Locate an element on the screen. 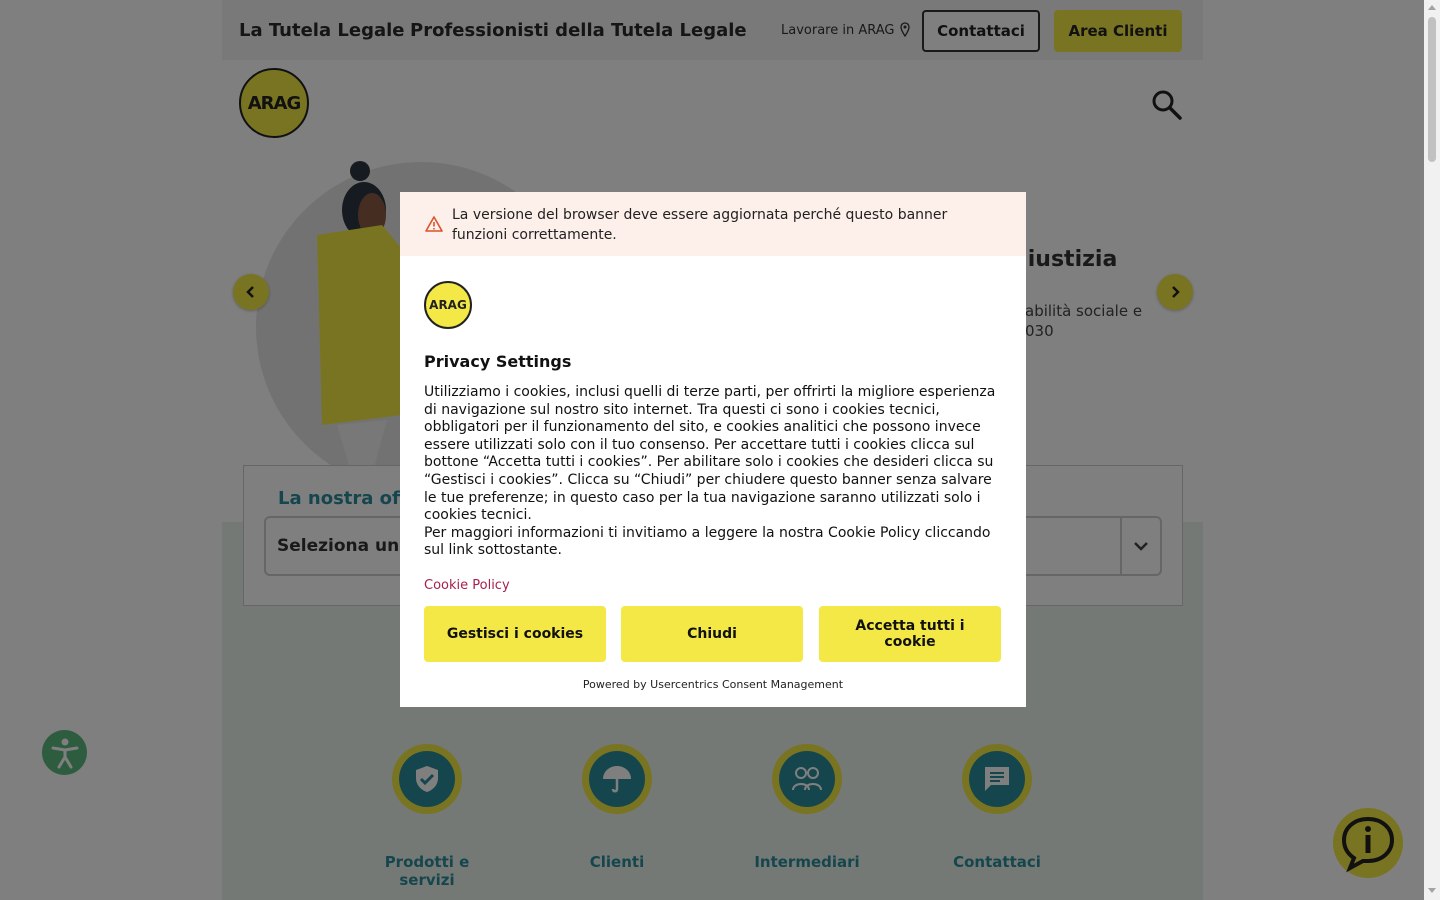  scroll-up-arrow-icon is located at coordinates (1432, 7).